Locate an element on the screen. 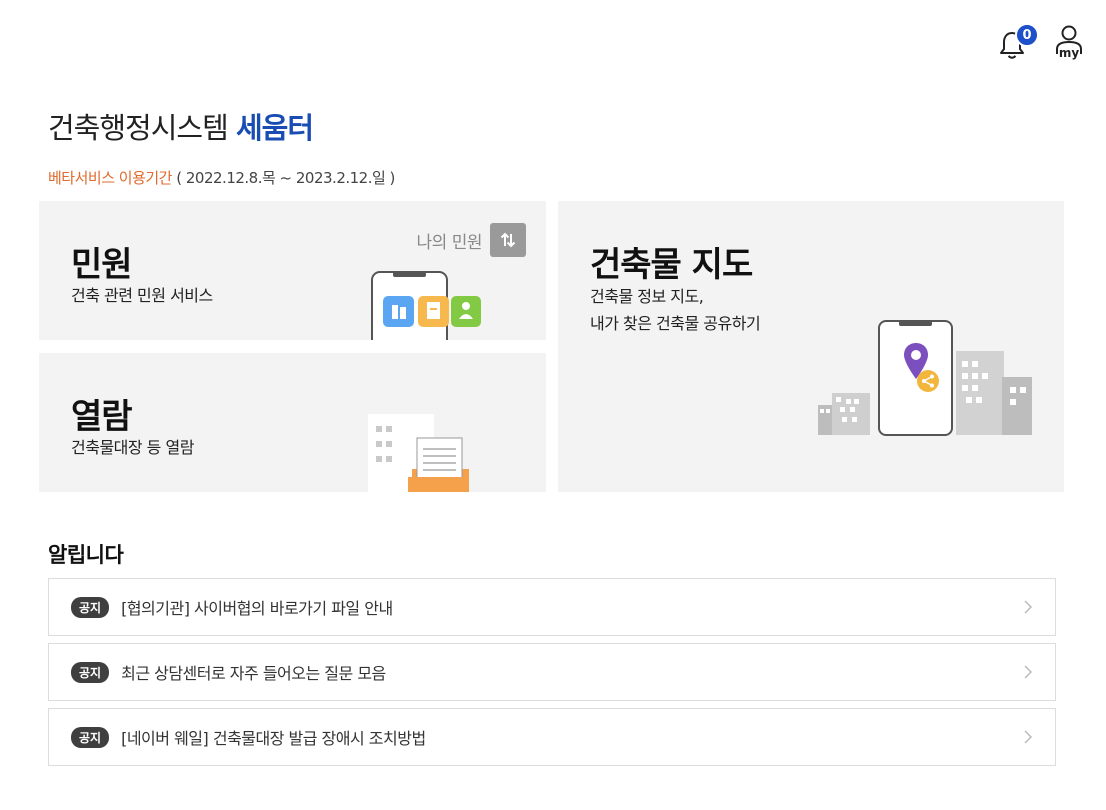  notice-heading: 알립니다 is located at coordinates (86, 555).